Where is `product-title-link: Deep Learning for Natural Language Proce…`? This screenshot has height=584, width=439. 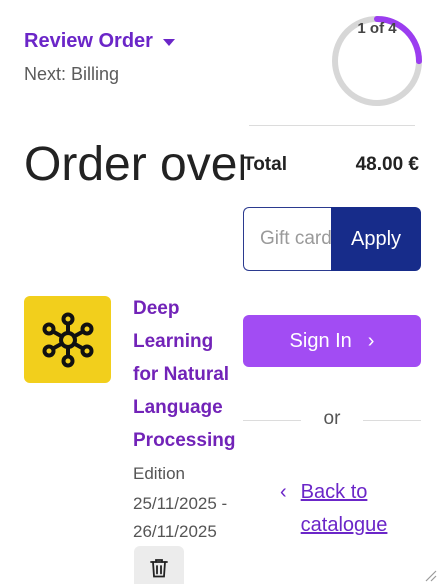 product-title-link: Deep Learning for Natural Language Proce… is located at coordinates (188, 374).